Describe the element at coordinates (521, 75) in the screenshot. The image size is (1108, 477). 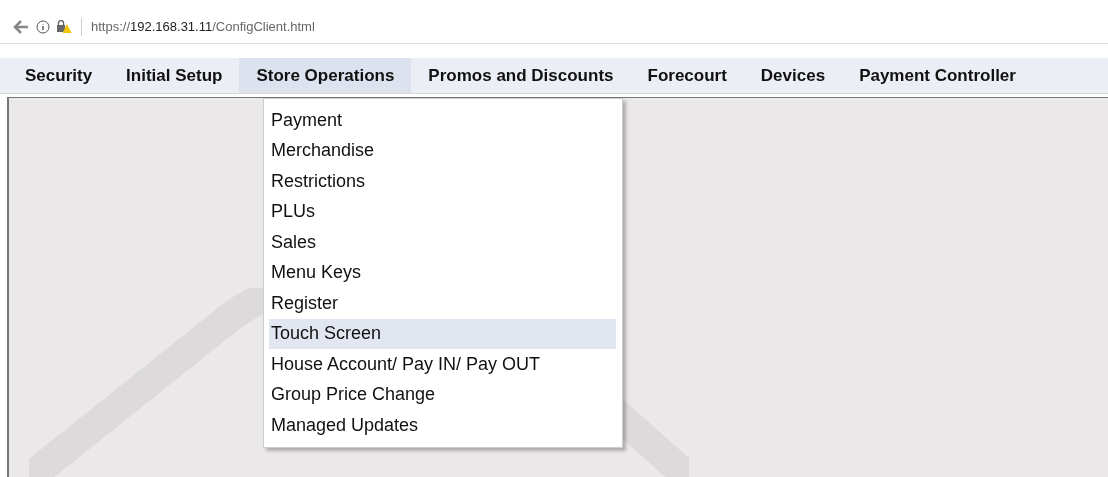
I see `menu-tab: Promos and Discounts` at that location.